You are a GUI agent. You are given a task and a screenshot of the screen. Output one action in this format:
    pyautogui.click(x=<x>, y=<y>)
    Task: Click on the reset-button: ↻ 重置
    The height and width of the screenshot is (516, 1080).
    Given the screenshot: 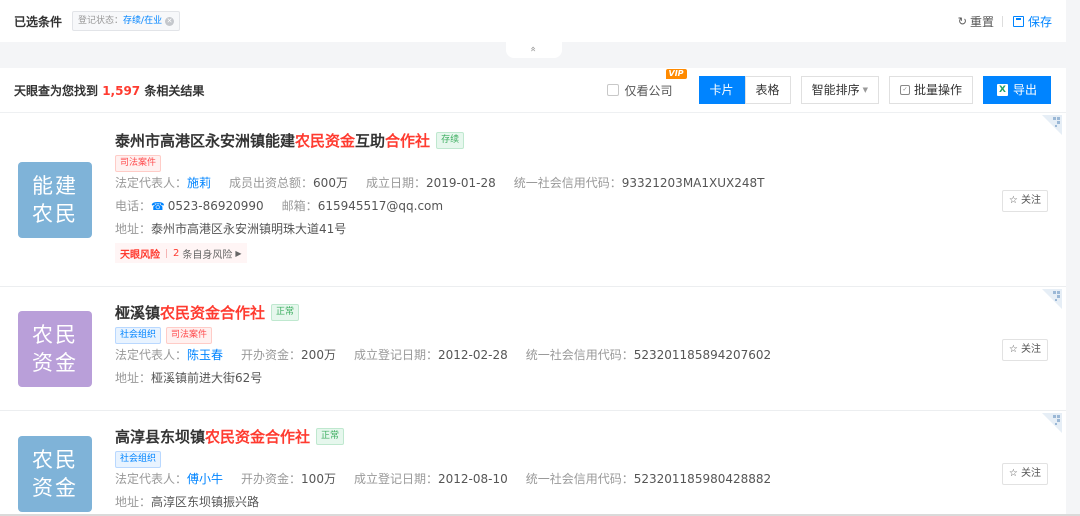 What is the action you would take?
    pyautogui.click(x=976, y=21)
    